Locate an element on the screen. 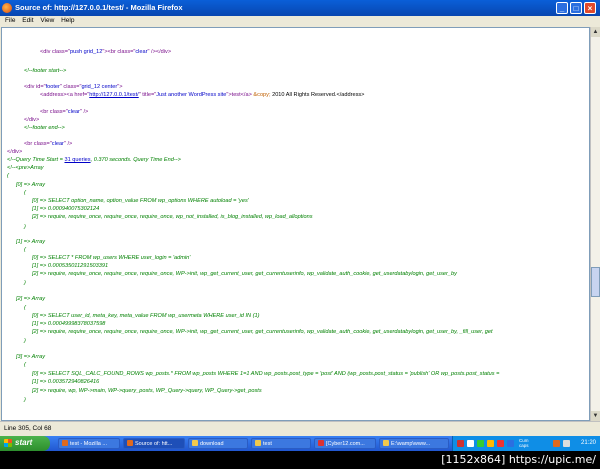 Image resolution: width=600 pixels, height=469 pixels. array-row: [1] => 0.00049998378037598 is located at coordinates (69, 324).